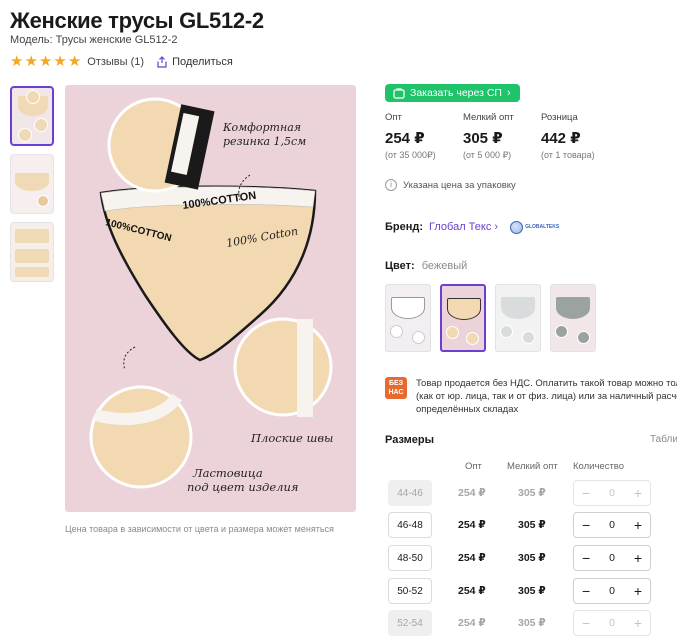  What do you see at coordinates (473, 466) in the screenshot?
I see `col-head-opt: Опт` at bounding box center [473, 466].